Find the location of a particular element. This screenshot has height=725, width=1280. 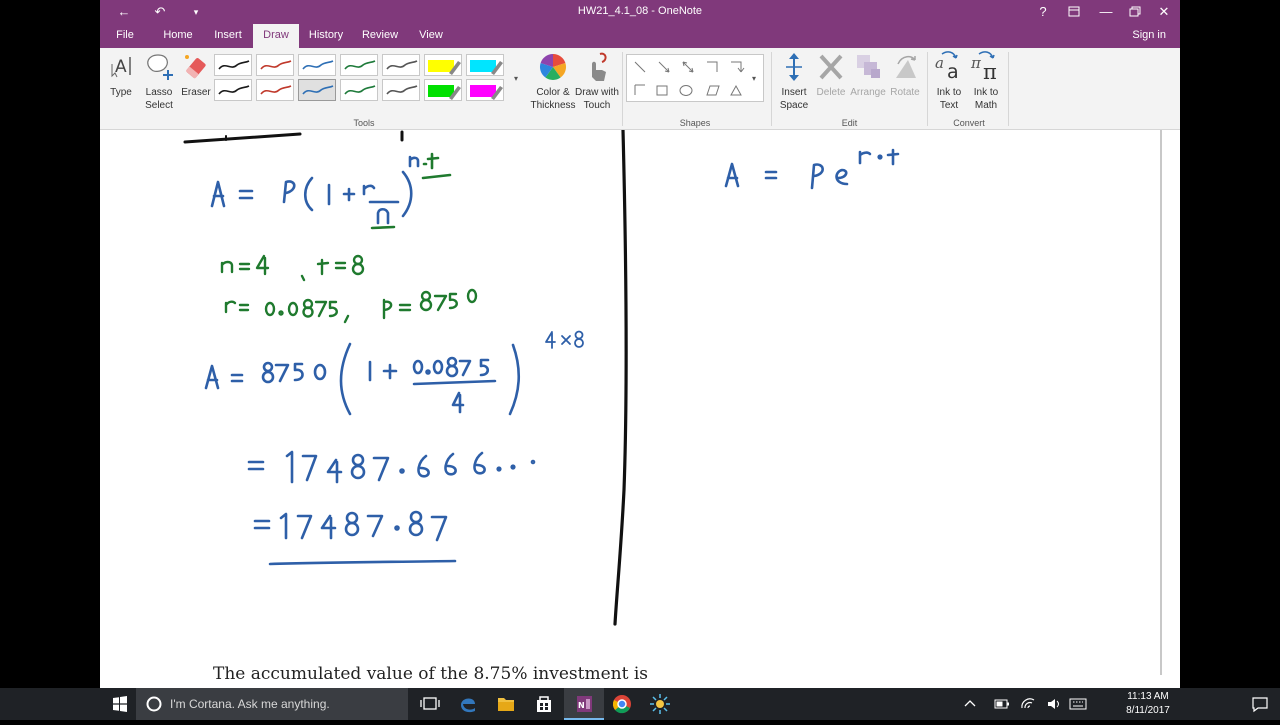

edge-icon is located at coordinates (468, 705).